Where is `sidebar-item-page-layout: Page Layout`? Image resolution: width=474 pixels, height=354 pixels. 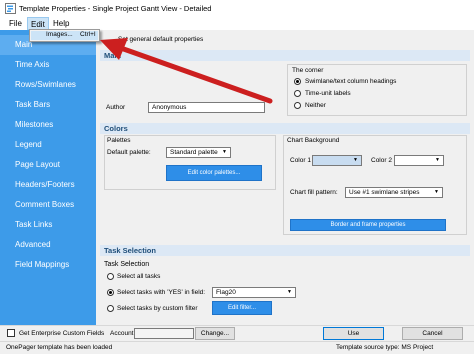 sidebar-item-page-layout: Page Layout is located at coordinates (48, 165).